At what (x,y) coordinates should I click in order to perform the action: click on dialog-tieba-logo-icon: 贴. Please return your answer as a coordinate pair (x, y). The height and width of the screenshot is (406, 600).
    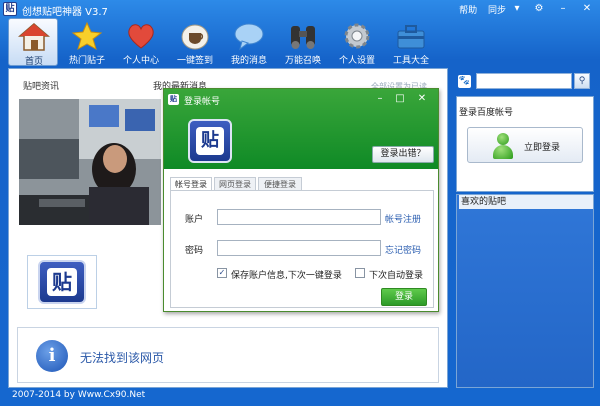
    Looking at the image, I should click on (210, 141).